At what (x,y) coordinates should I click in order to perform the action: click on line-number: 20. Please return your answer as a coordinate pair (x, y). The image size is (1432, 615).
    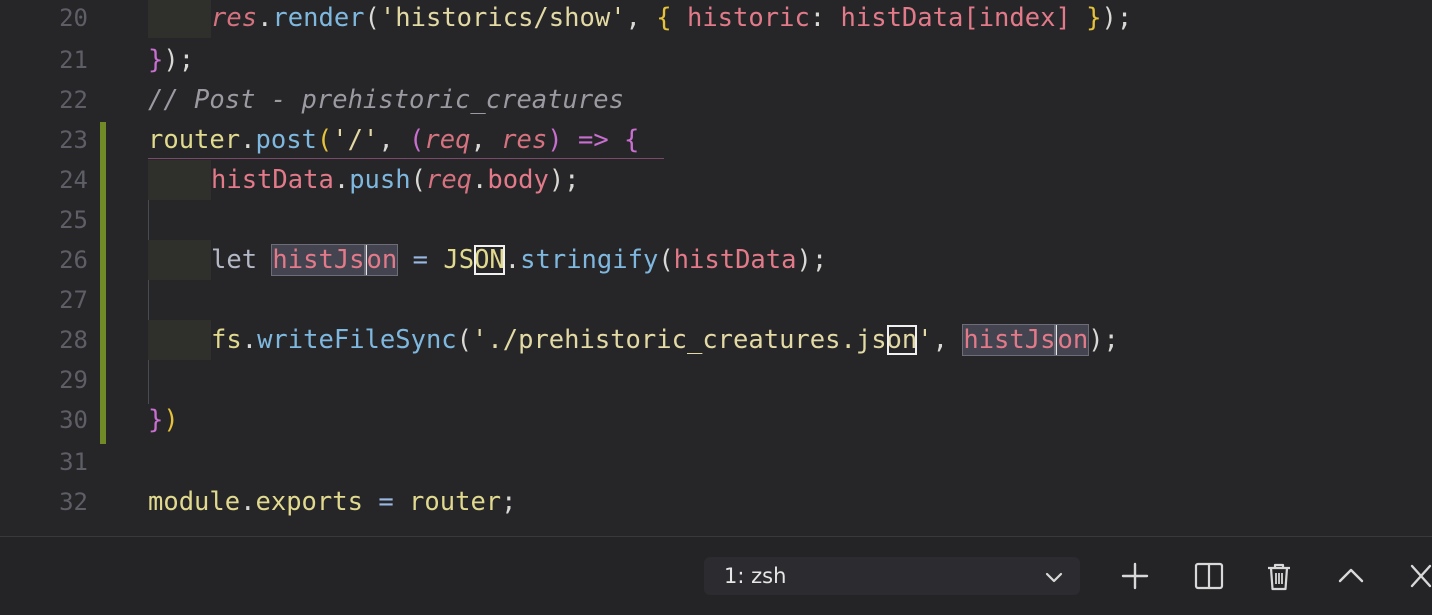
    Looking at the image, I should click on (73, 18).